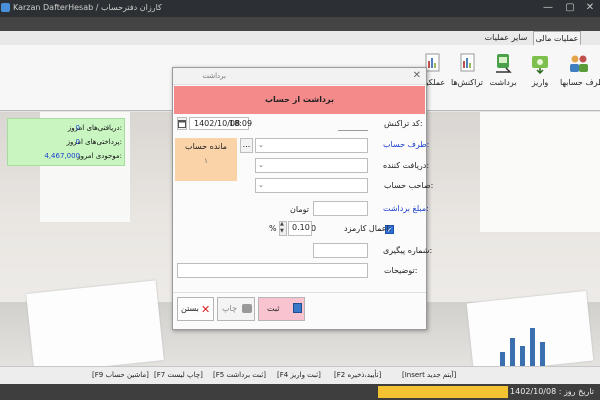 This screenshot has width=600, height=400. I want to click on account-combo: ⌄, so click(311, 145).